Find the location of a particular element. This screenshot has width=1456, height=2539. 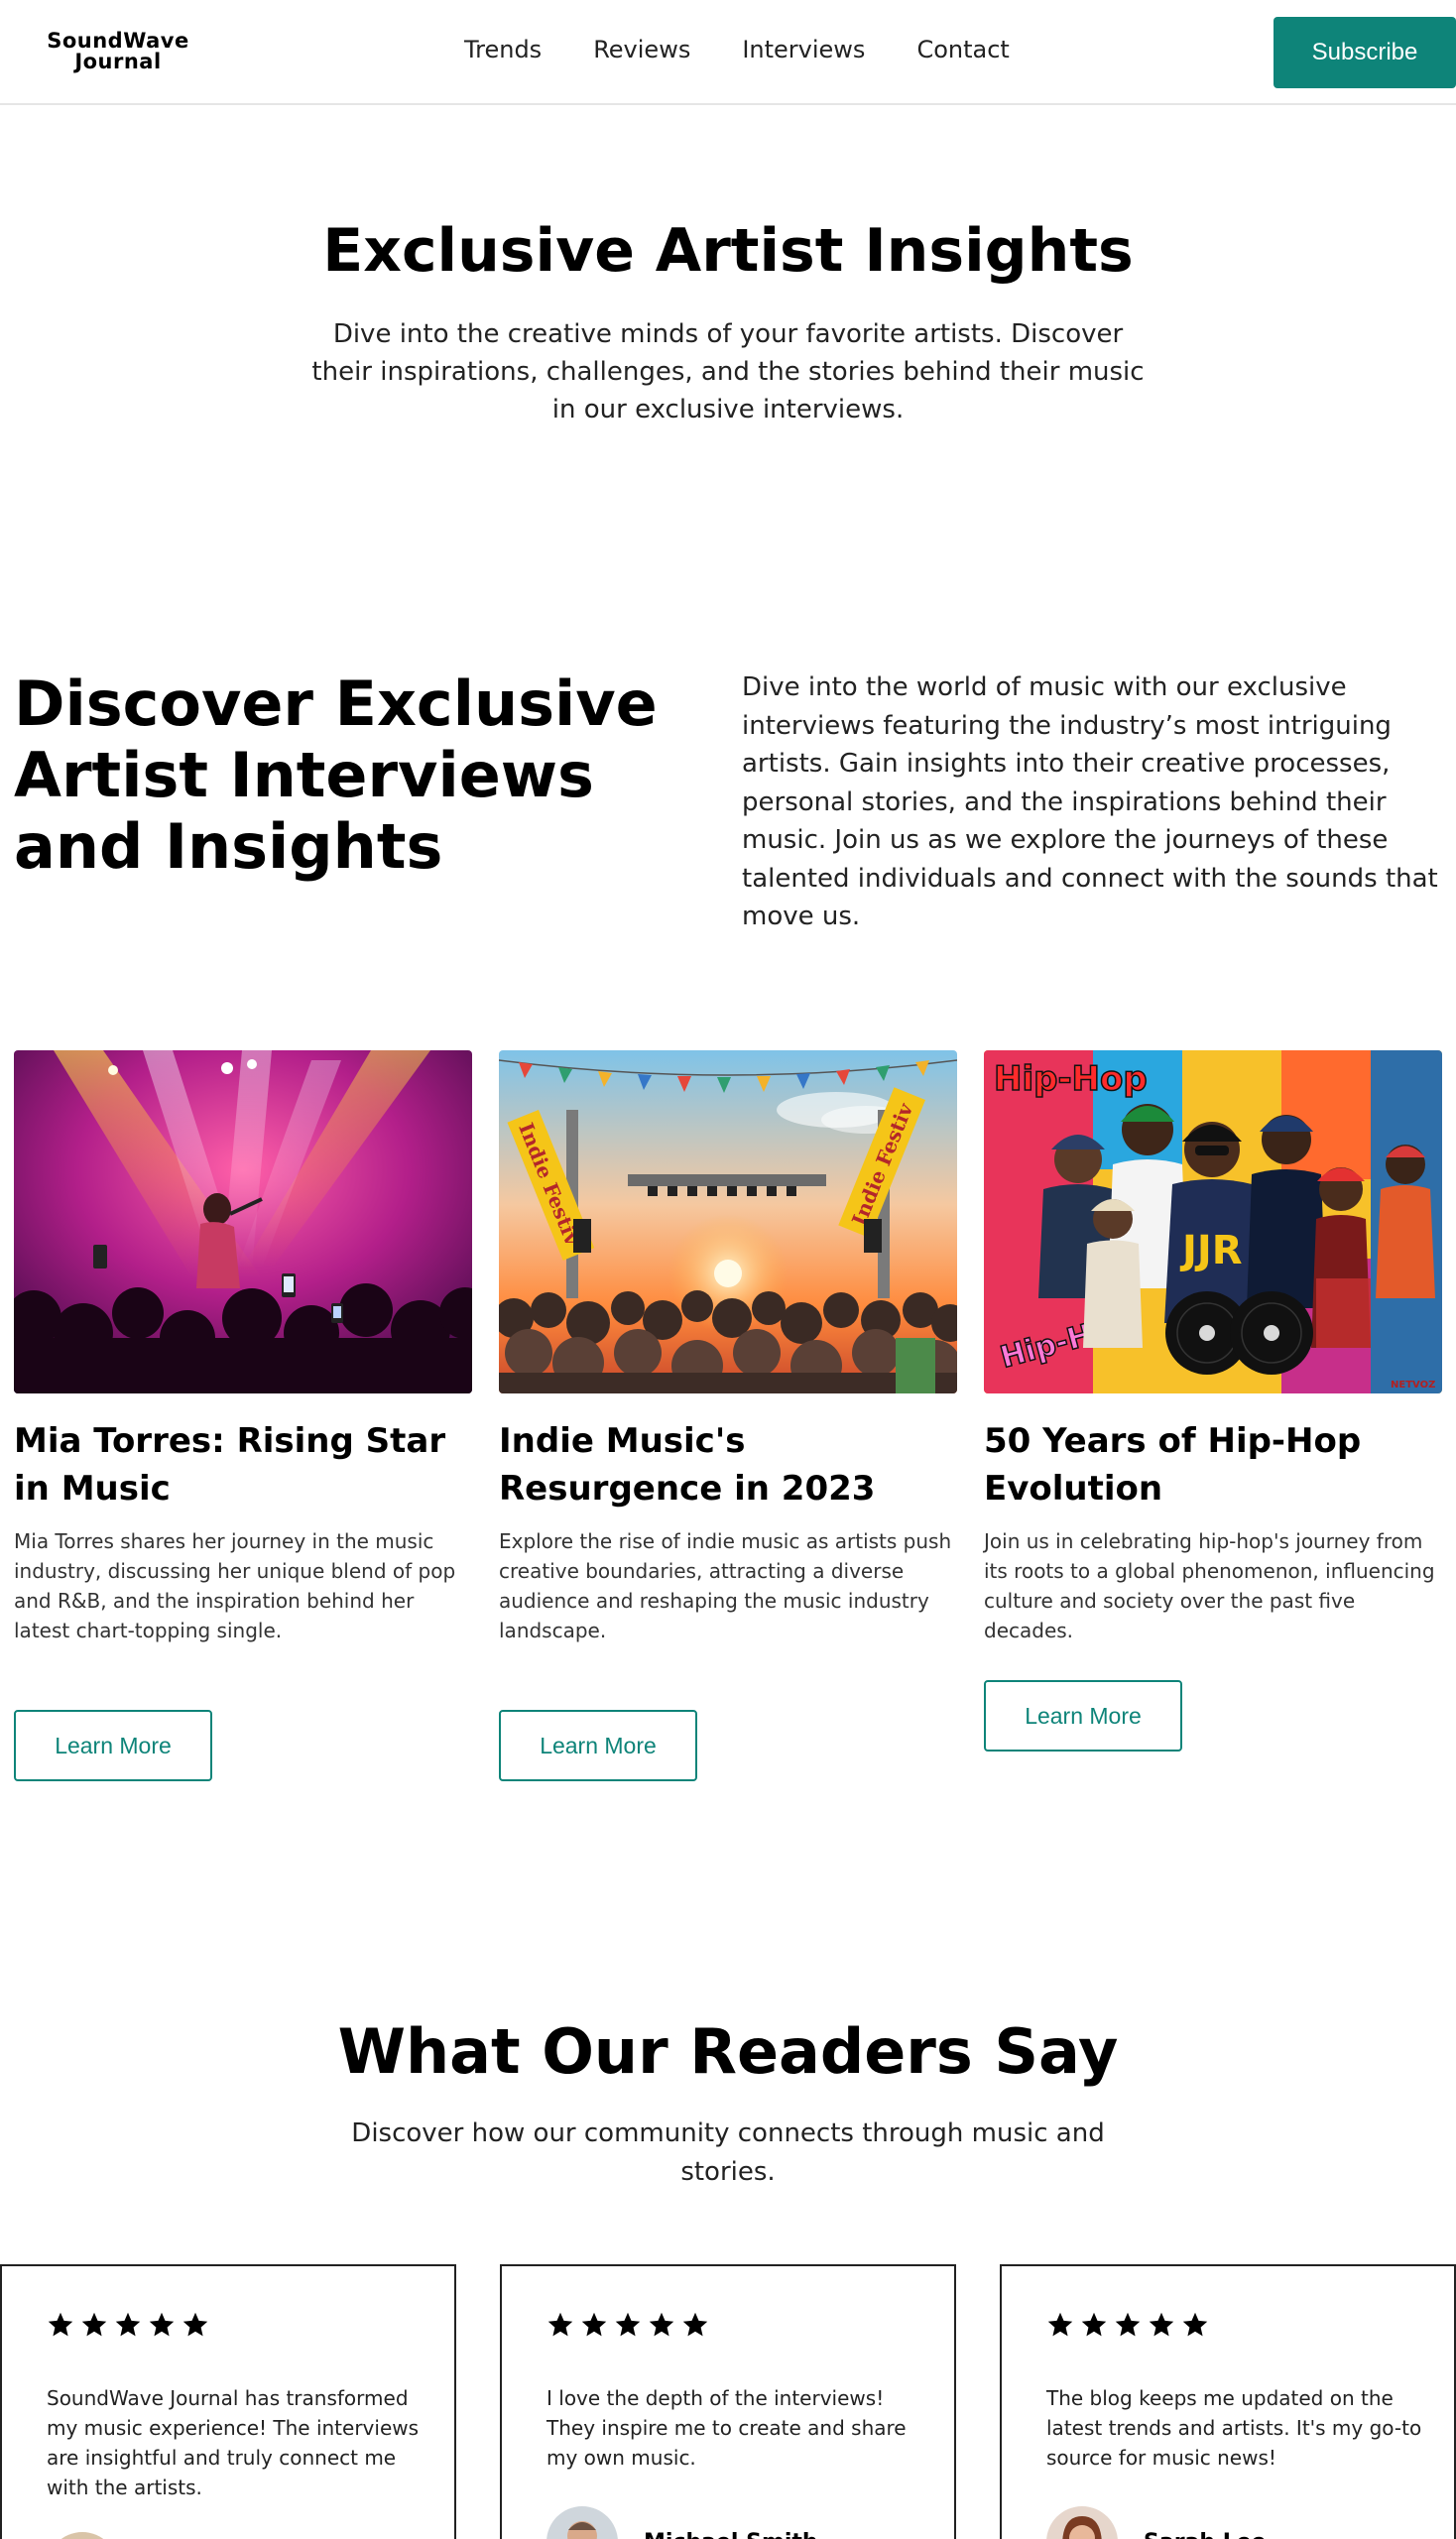

testimonial-author is located at coordinates (95, 2536).